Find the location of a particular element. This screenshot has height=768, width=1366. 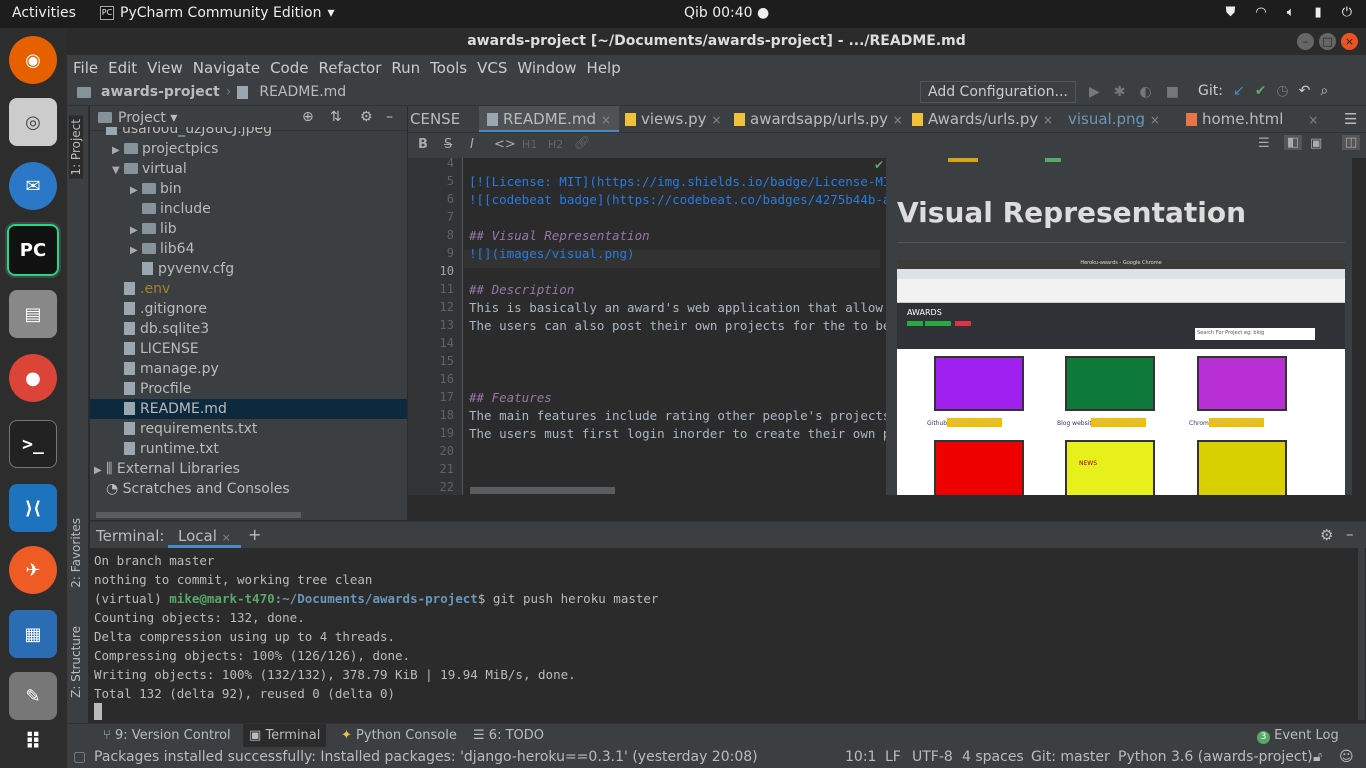

expanded-arrow-icon: ▼ is located at coordinates (118, 171).